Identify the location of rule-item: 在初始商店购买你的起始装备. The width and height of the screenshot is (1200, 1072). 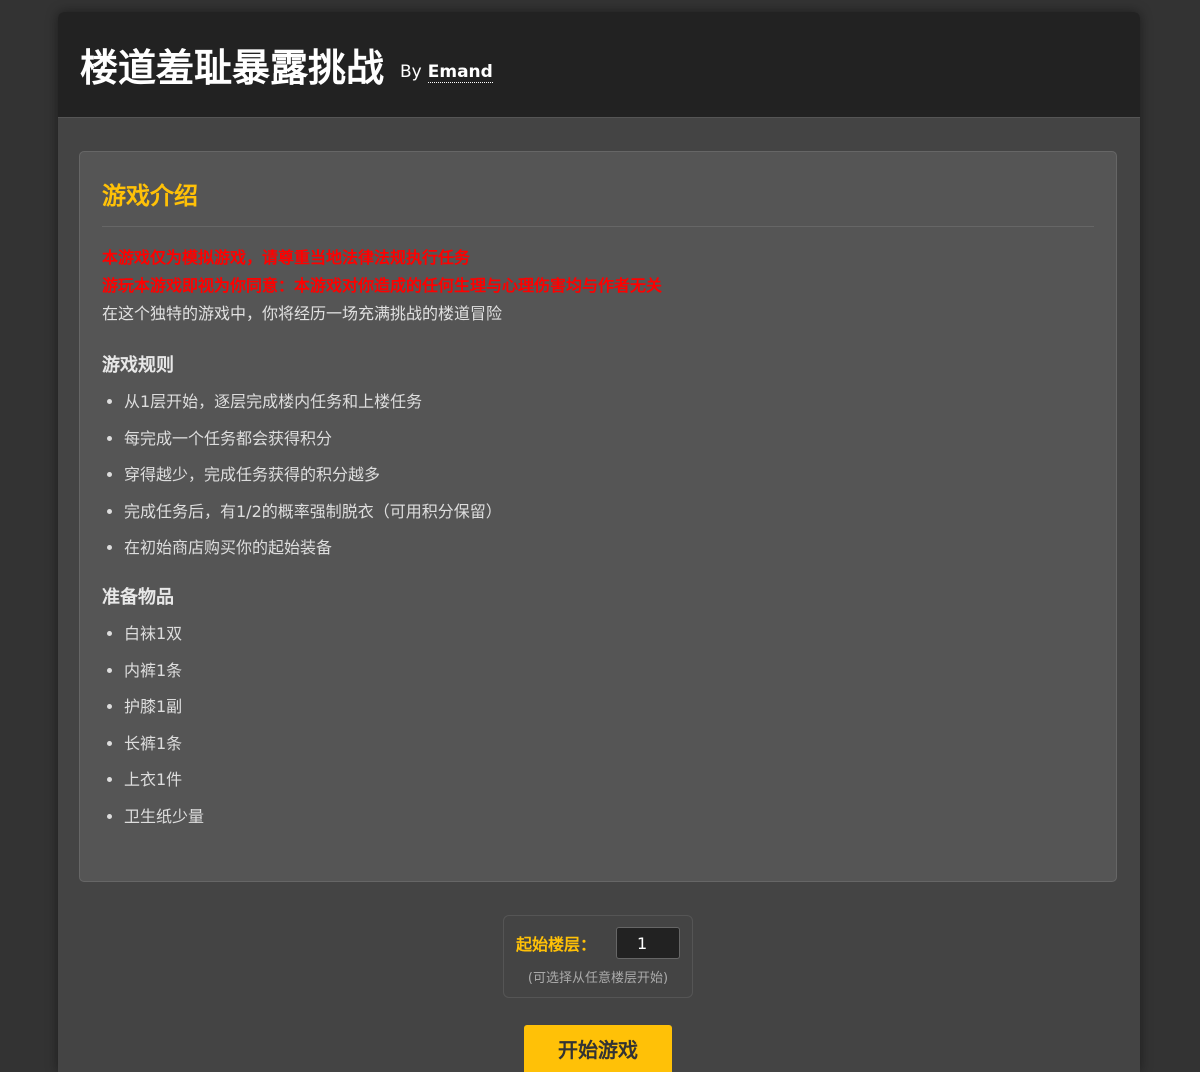
(609, 548).